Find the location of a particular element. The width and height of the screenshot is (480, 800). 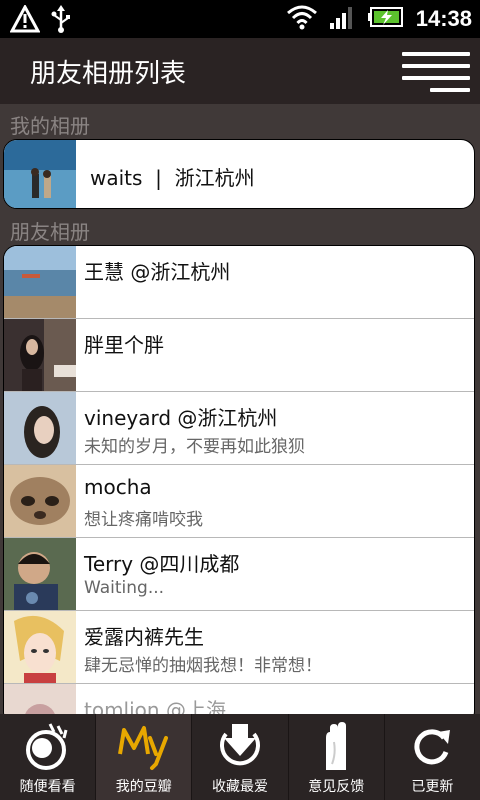

status-bar: 14:38 is located at coordinates (240, 19).